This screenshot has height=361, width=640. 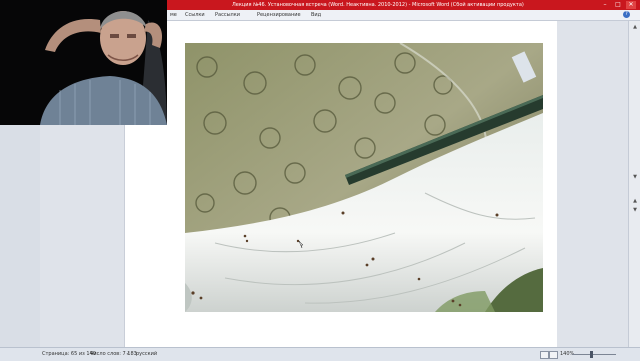 I want to click on print-layout-view-button, so click(x=544, y=355).